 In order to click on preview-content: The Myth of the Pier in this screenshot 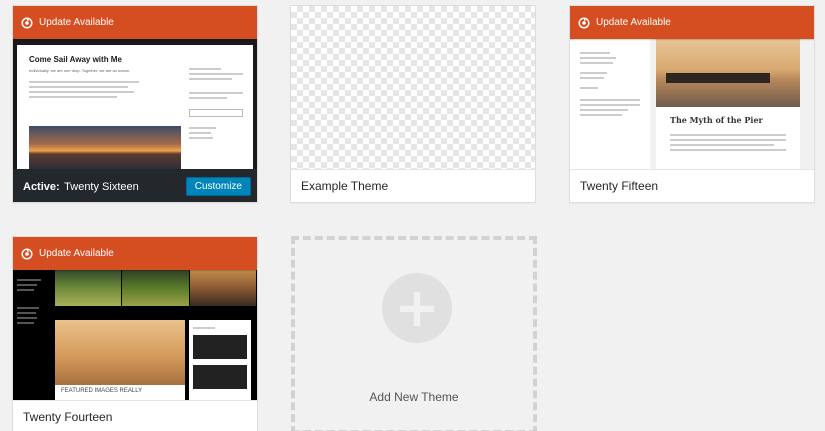, I will do `click(728, 104)`.